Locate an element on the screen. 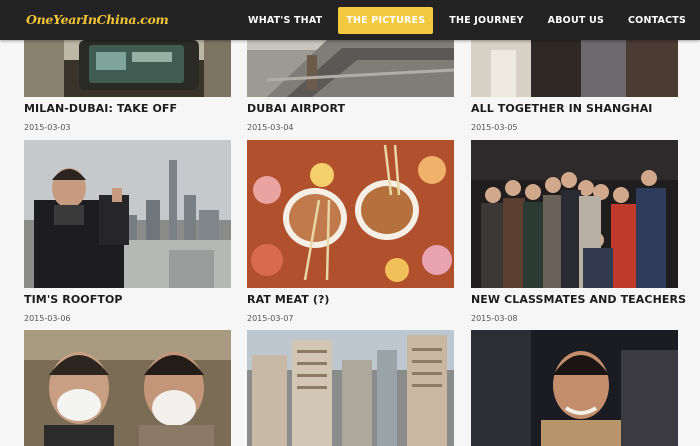 The height and width of the screenshot is (446, 700). photo-night-portrait is located at coordinates (574, 388).